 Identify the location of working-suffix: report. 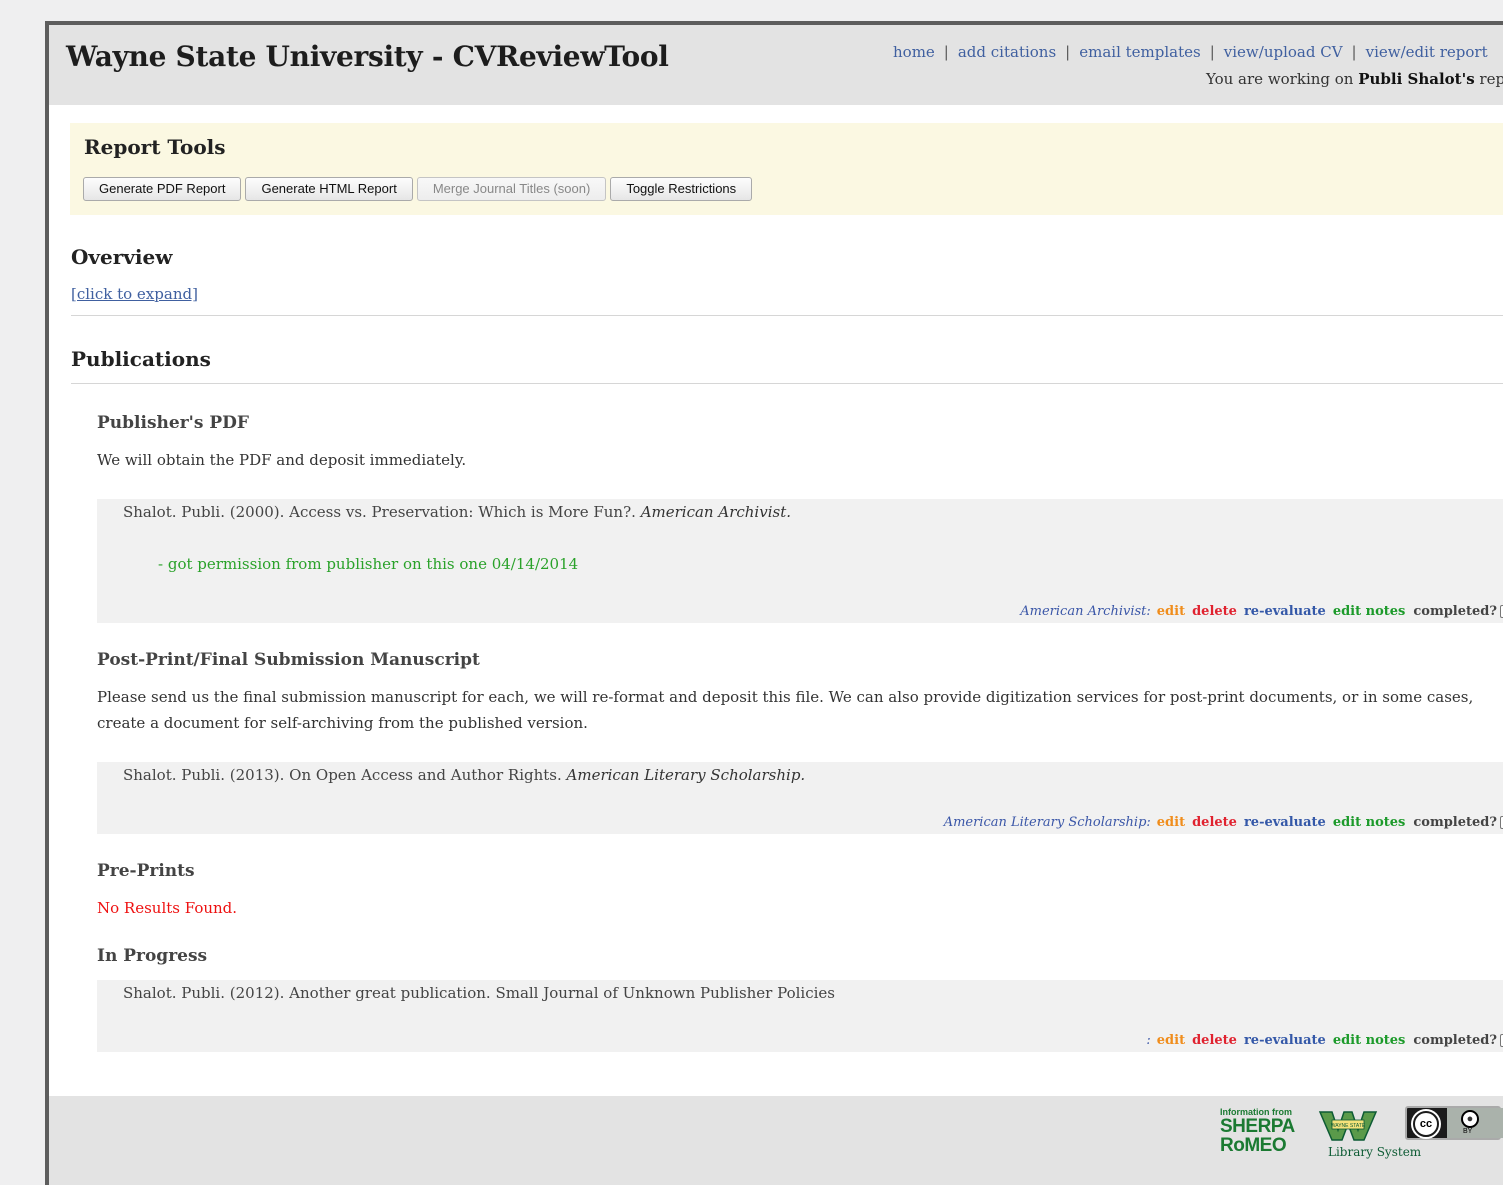
(1491, 79).